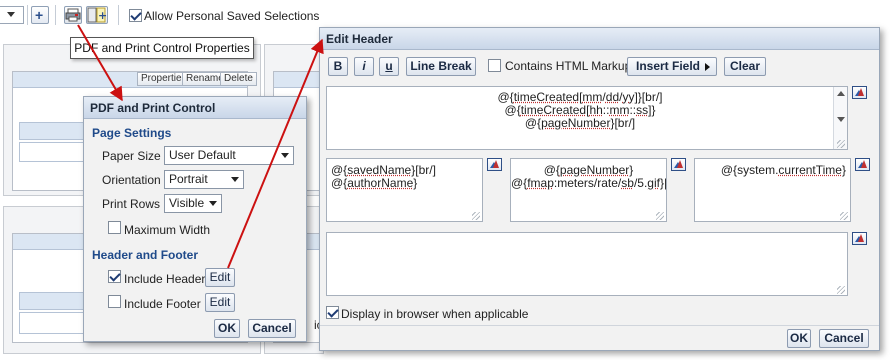  I want to click on insert-field-button: Insert Field, so click(672, 66).